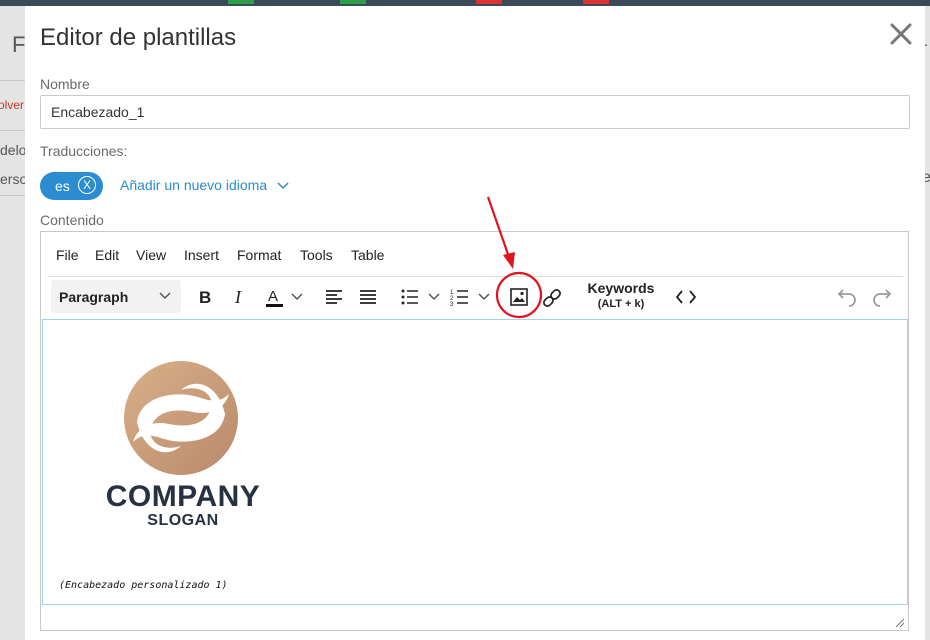 This screenshot has height=640, width=930. I want to click on editor-toolbar: Paragraph B I A 1 2 3 Keywords (ALT + k), so click(474, 297).